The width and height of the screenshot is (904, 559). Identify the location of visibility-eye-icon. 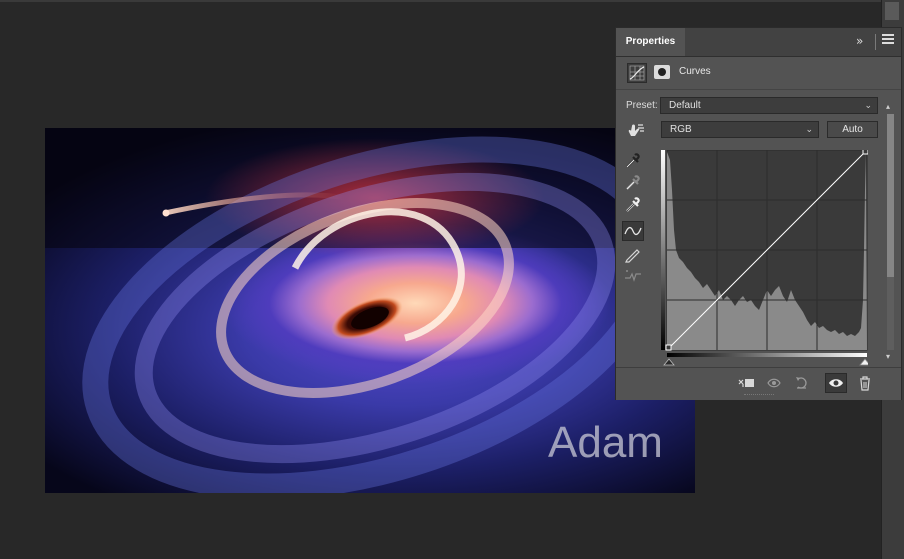
(836, 383).